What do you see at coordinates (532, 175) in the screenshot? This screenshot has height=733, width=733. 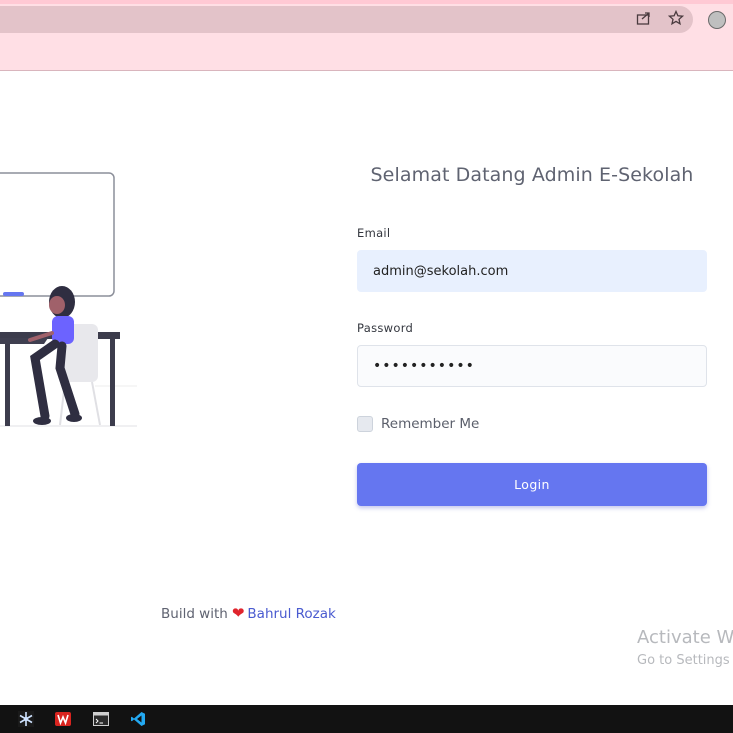 I see `page-title: Selamat Datang Admin E-Sekolah` at bounding box center [532, 175].